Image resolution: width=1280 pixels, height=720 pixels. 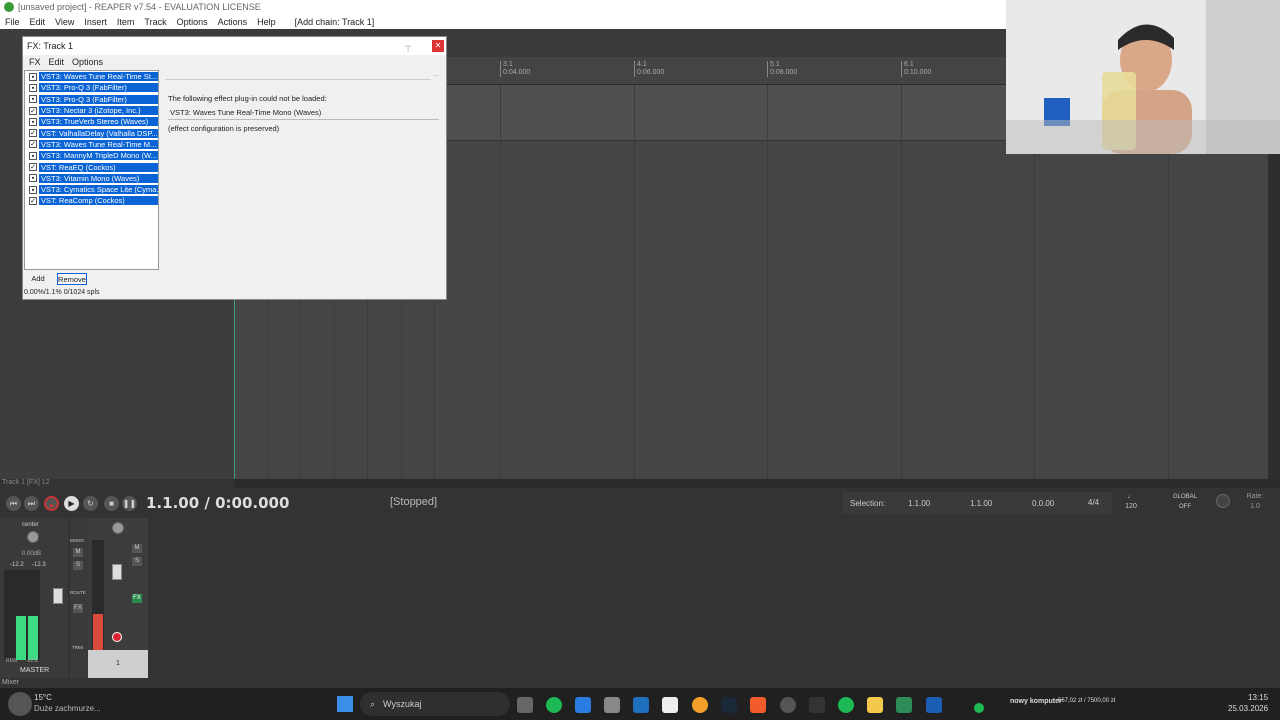 What do you see at coordinates (111, 503) in the screenshot?
I see `stop-button: ■` at bounding box center [111, 503].